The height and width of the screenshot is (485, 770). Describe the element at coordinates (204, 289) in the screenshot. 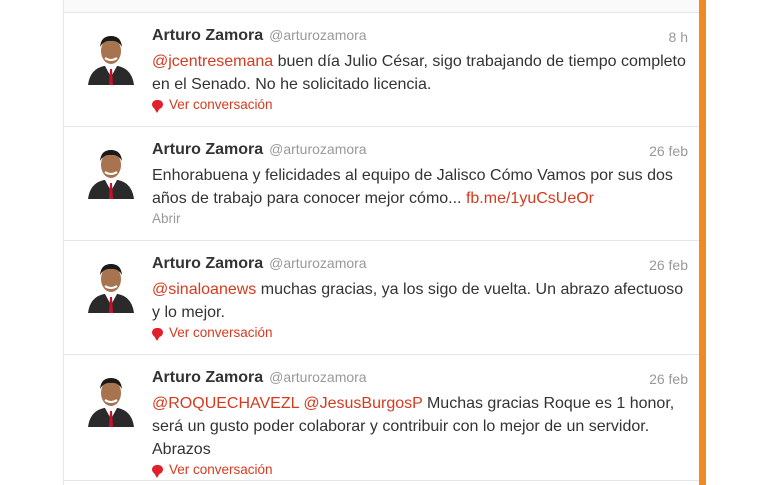

I see `mention-link: @sinaloanews` at that location.